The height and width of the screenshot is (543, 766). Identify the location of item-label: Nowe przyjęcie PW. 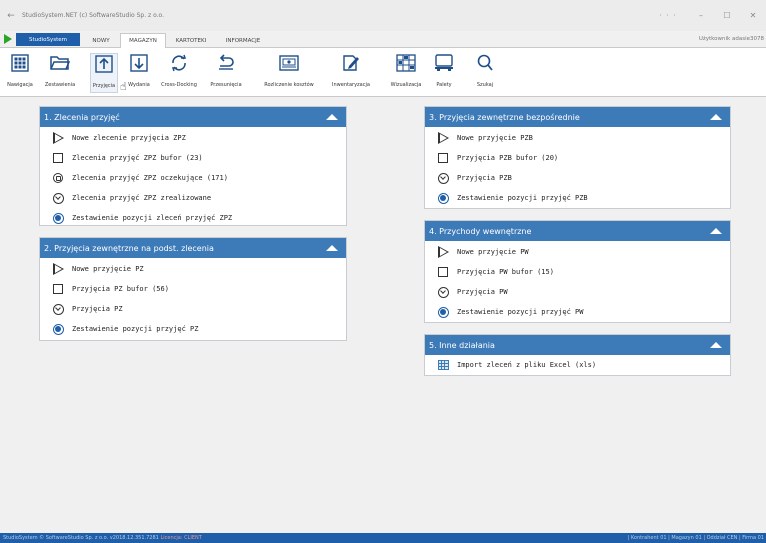
(493, 252).